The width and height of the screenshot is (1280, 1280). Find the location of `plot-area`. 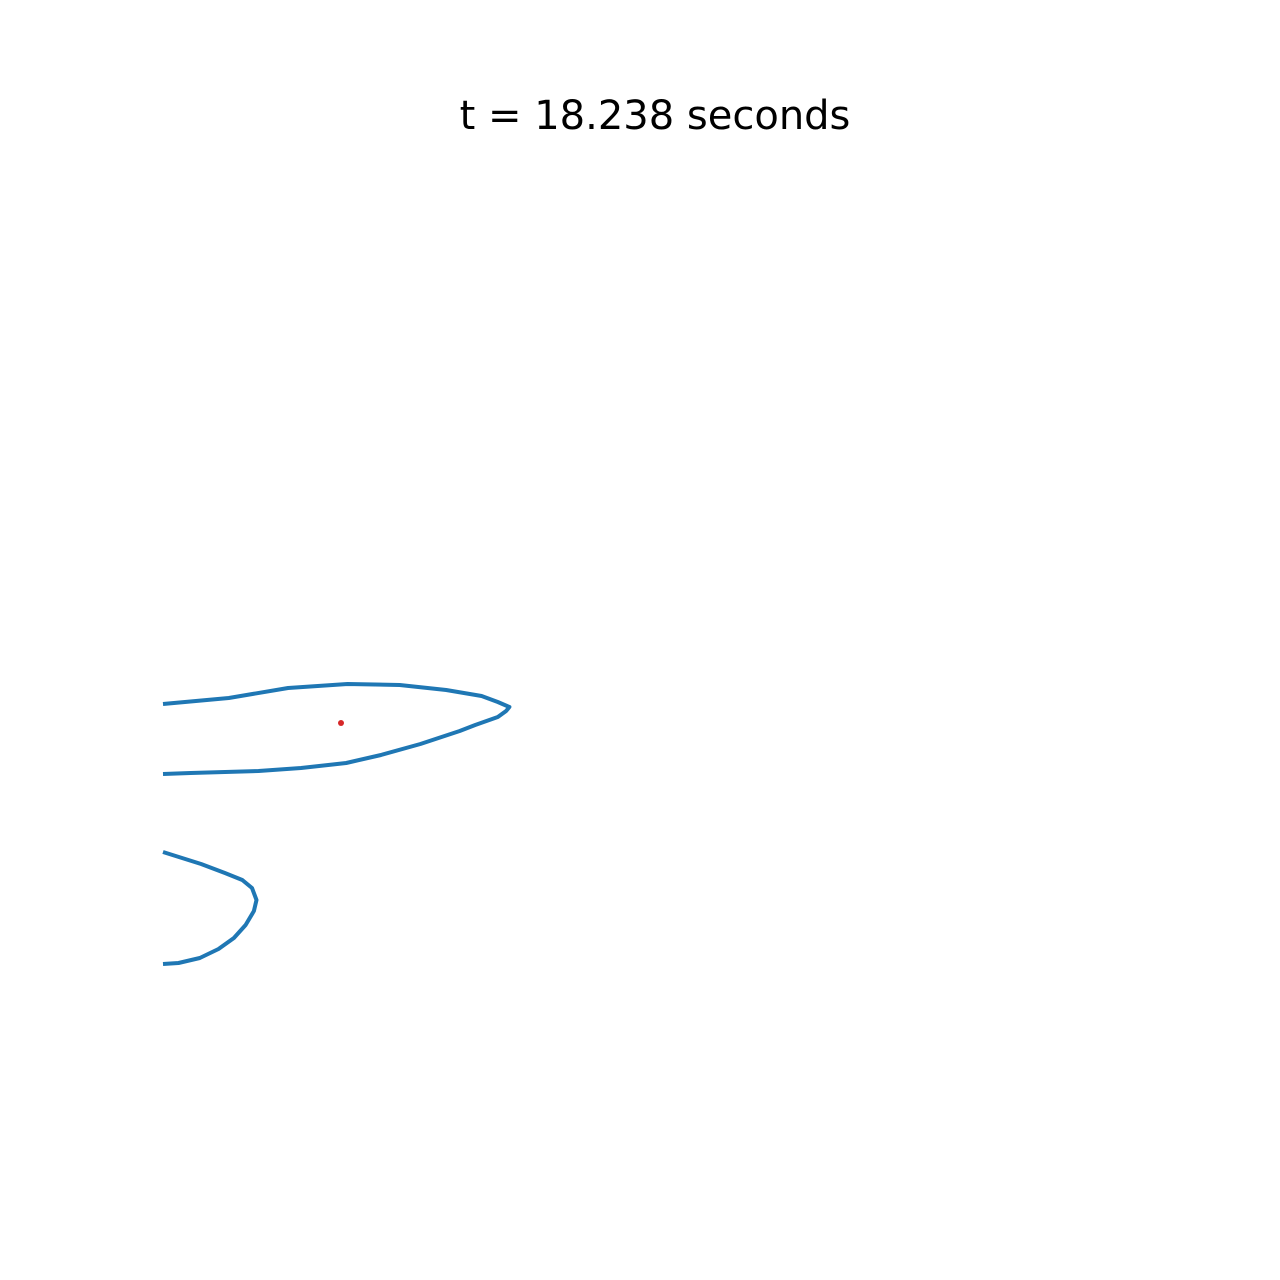

plot-area is located at coordinates (337, 824).